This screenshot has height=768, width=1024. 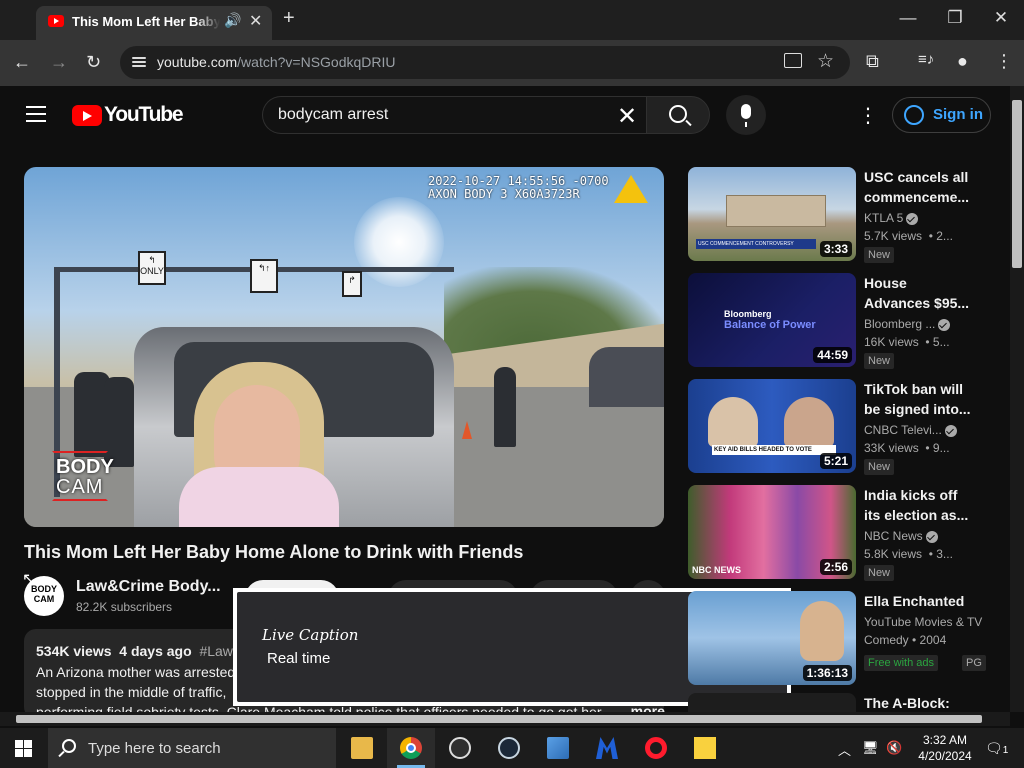 I want to click on video-thumbnail, so click(x=772, y=702).